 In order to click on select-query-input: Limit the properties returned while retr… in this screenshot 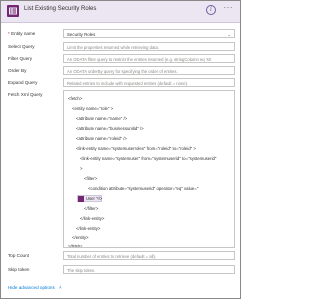, I will do `click(149, 46)`.